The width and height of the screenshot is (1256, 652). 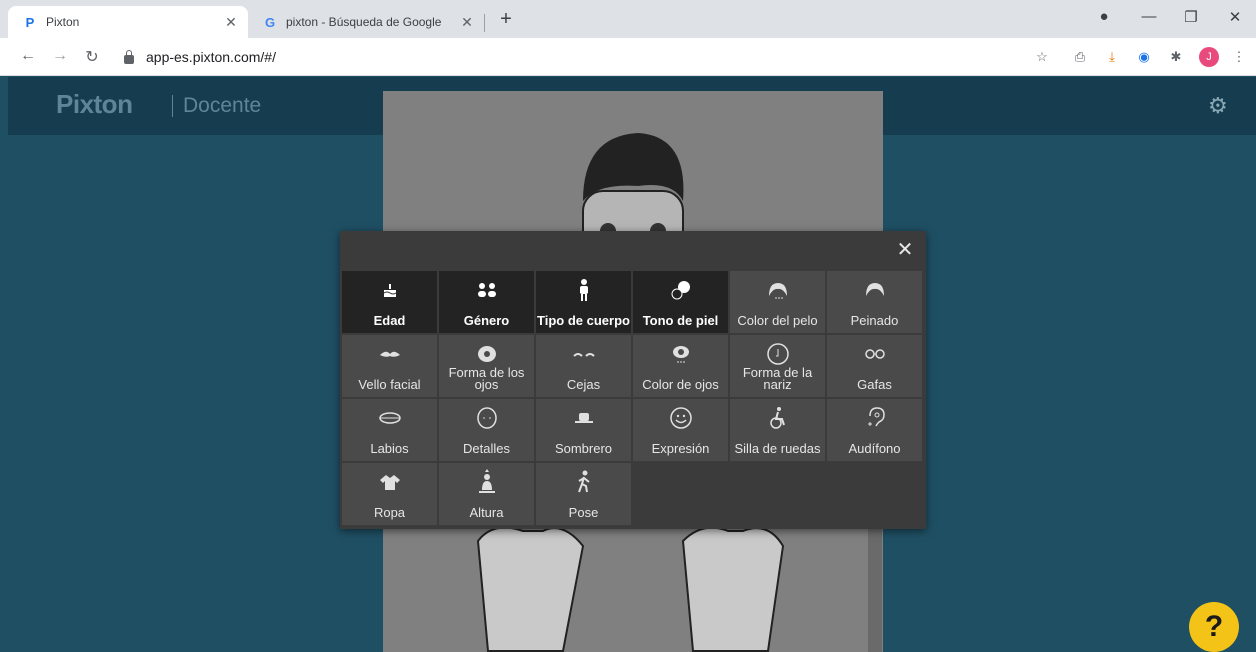 I want to click on help-button: ?, so click(x=1214, y=627).